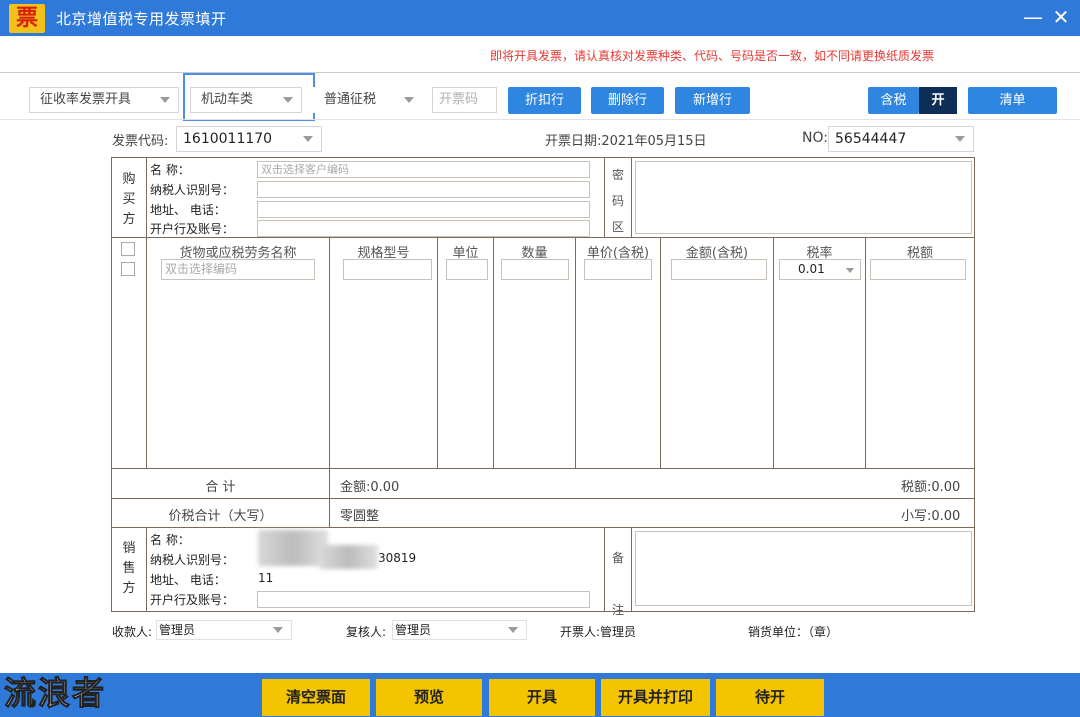 Image resolution: width=1080 pixels, height=717 pixels. I want to click on invoice-code-value: 1610011170, so click(228, 139).